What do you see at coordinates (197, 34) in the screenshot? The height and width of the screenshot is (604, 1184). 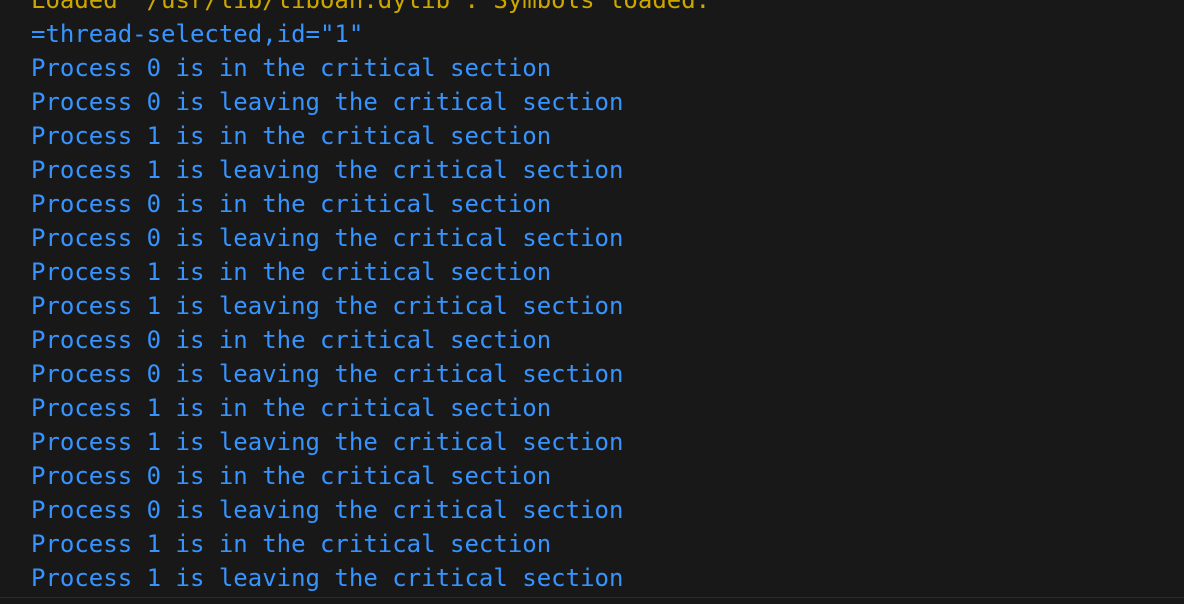 I see `console-line-thread-selected: =thread-selected,id="1"` at bounding box center [197, 34].